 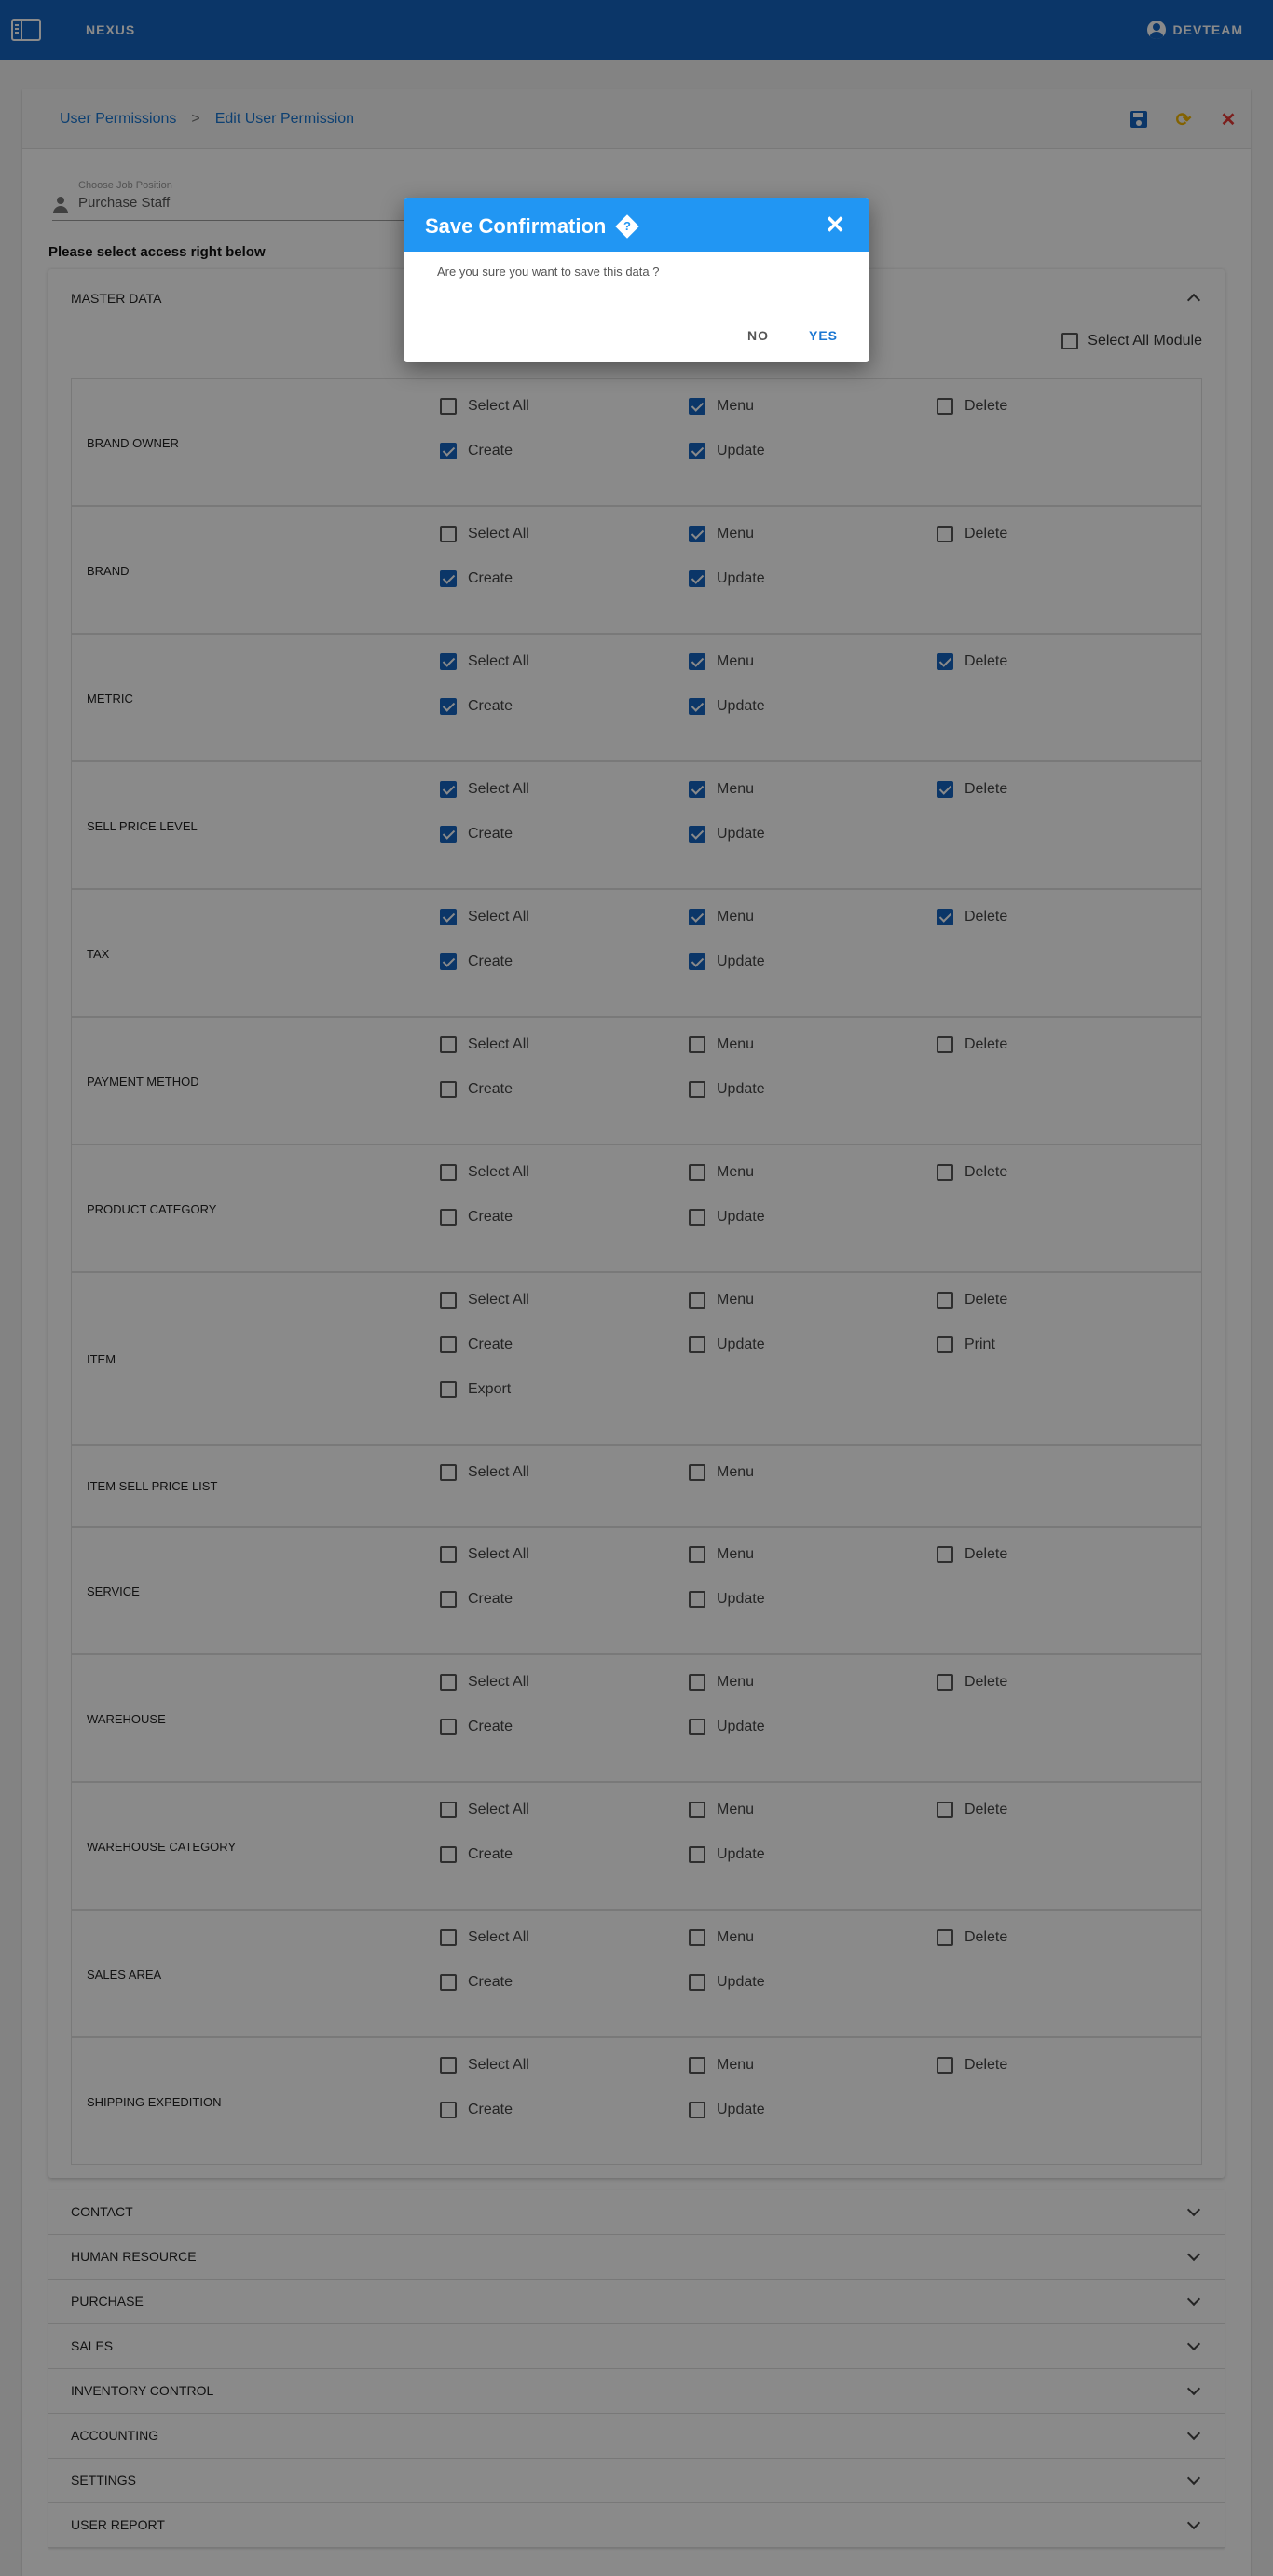 I want to click on help-diamond-icon: ?, so click(x=627, y=226).